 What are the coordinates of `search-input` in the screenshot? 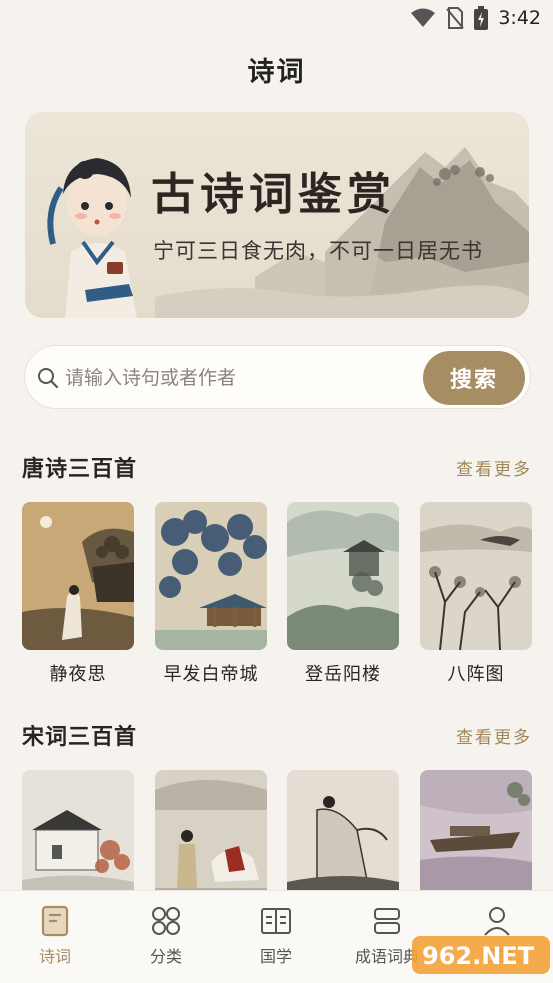 It's located at (235, 378).